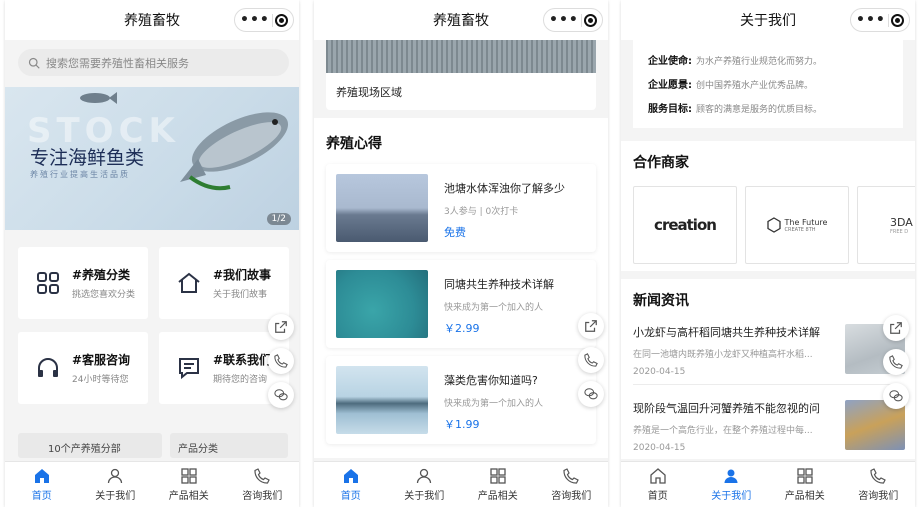 This screenshot has height=507, width=922. Describe the element at coordinates (242, 360) in the screenshot. I see `grid-item-title: #联系我们` at that location.